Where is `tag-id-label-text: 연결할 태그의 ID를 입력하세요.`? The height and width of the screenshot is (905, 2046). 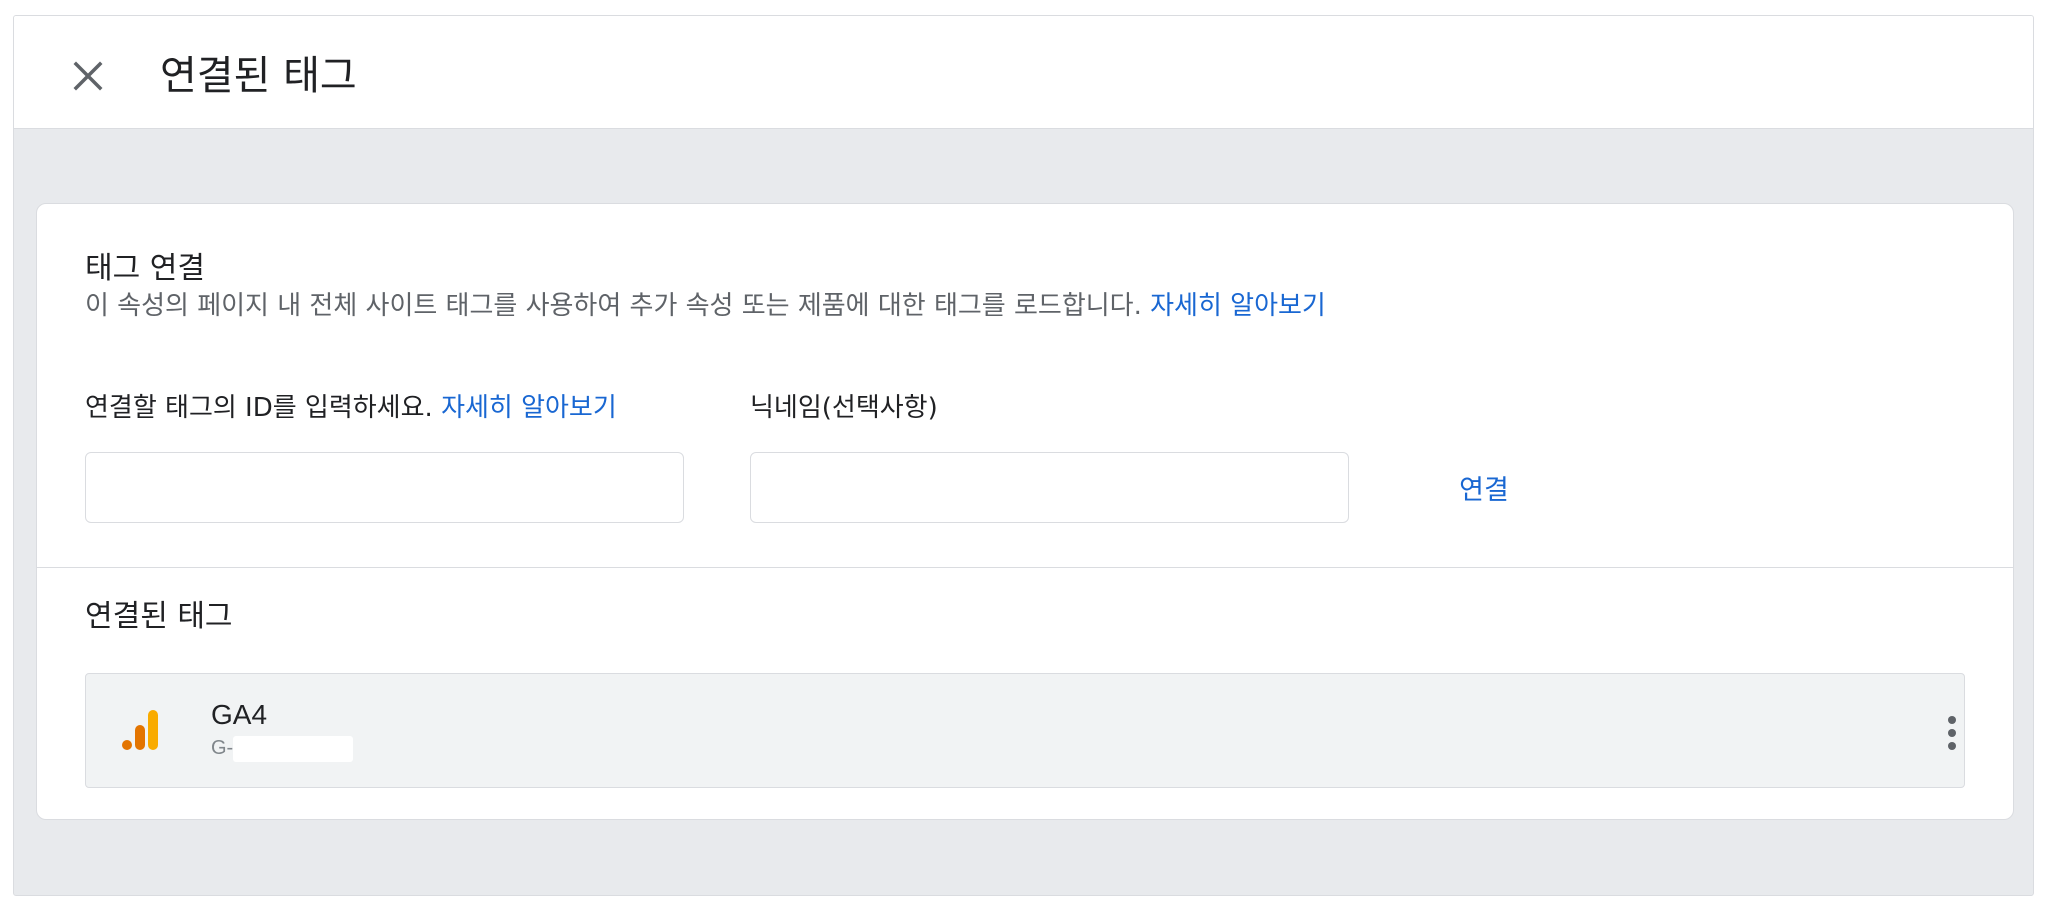 tag-id-label-text: 연결할 태그의 ID를 입력하세요. is located at coordinates (259, 408).